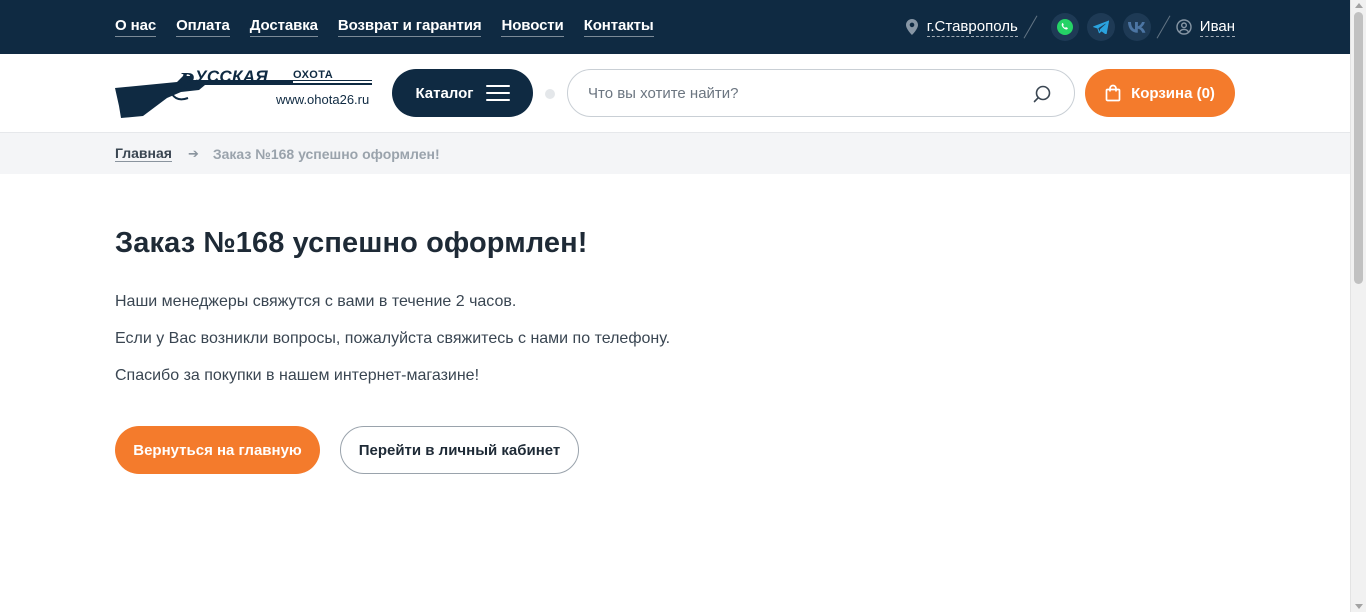 This screenshot has width=1366, height=612. Describe the element at coordinates (532, 27) in the screenshot. I see `nav-link-news: Новости` at that location.